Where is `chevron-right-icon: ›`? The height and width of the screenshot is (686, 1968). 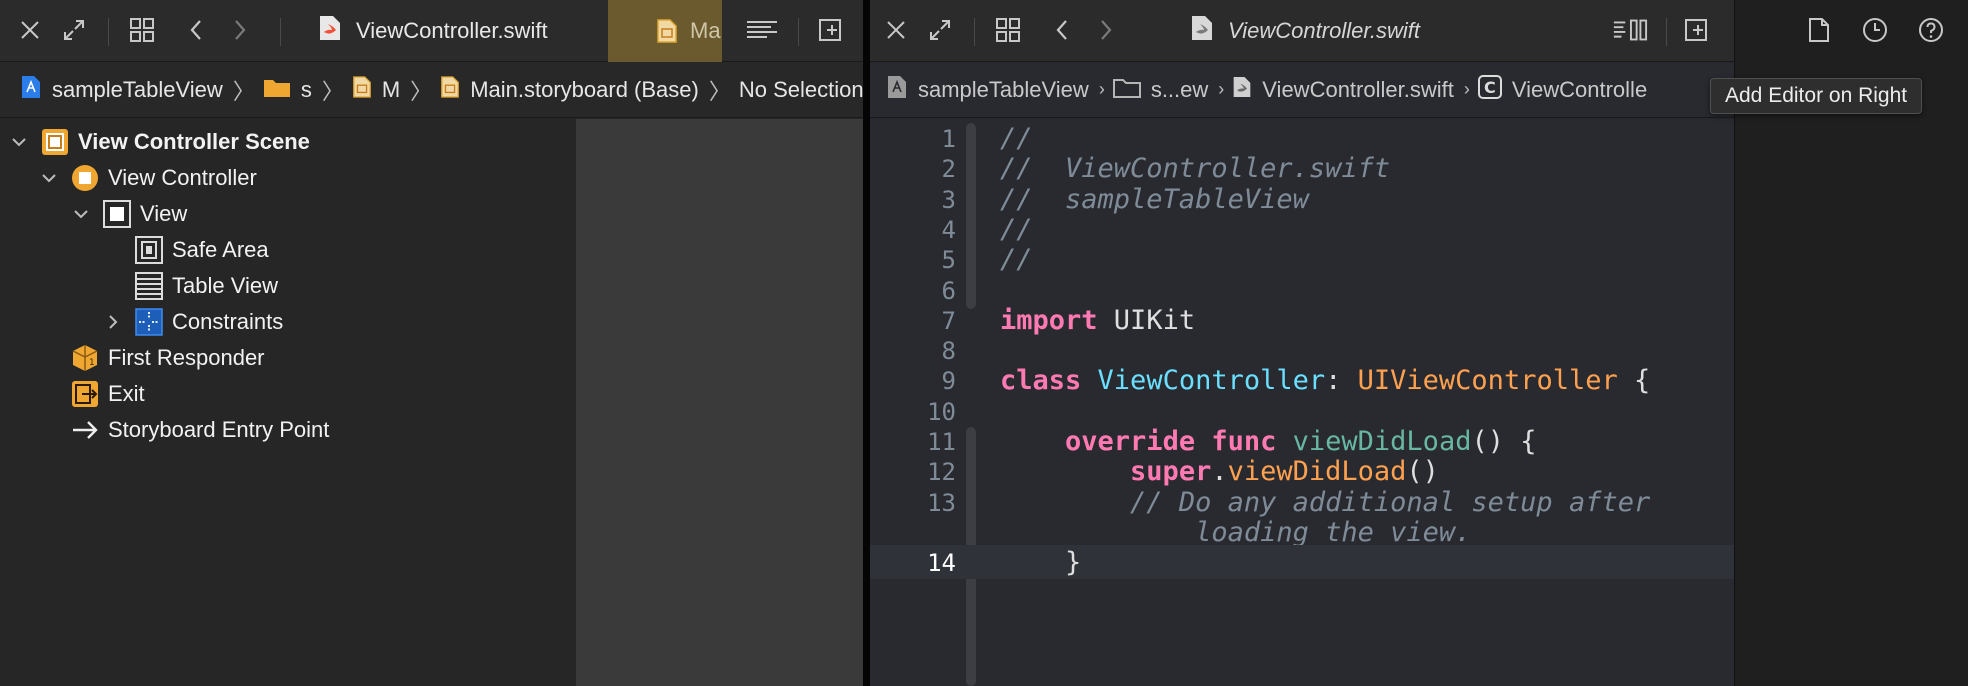
chevron-right-icon: › is located at coordinates (1466, 89).